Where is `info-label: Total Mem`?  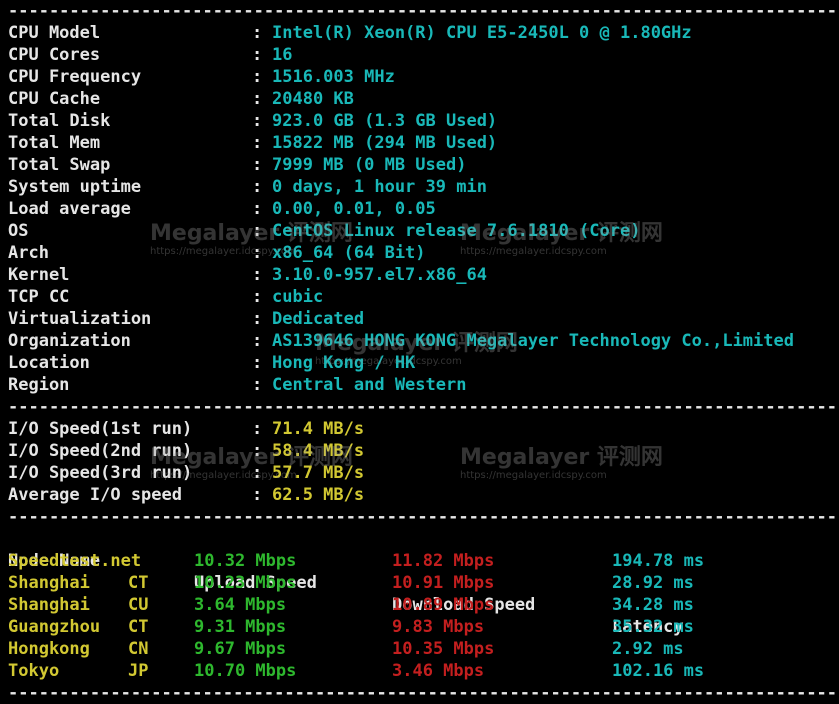
info-label: Total Mem is located at coordinates (54, 143).